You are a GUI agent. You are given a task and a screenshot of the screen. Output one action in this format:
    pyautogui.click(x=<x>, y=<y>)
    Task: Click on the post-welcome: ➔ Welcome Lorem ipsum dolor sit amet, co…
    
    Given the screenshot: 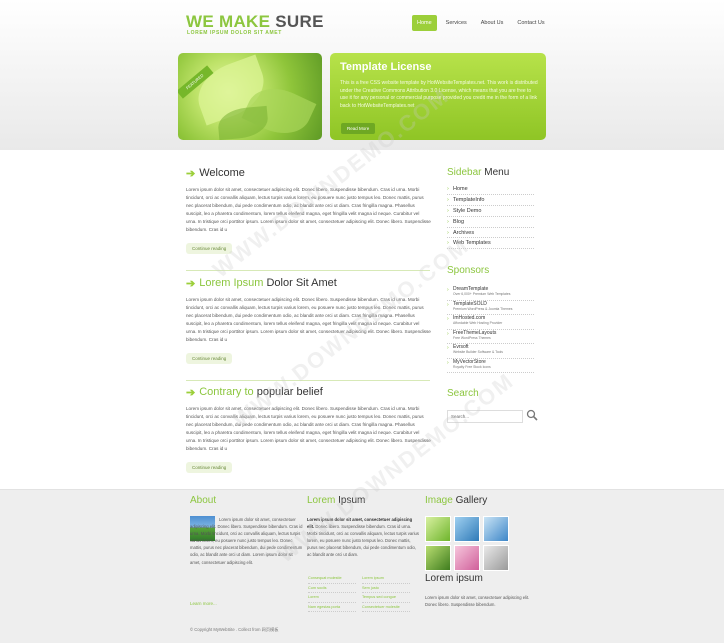 What is the action you would take?
    pyautogui.click(x=308, y=210)
    